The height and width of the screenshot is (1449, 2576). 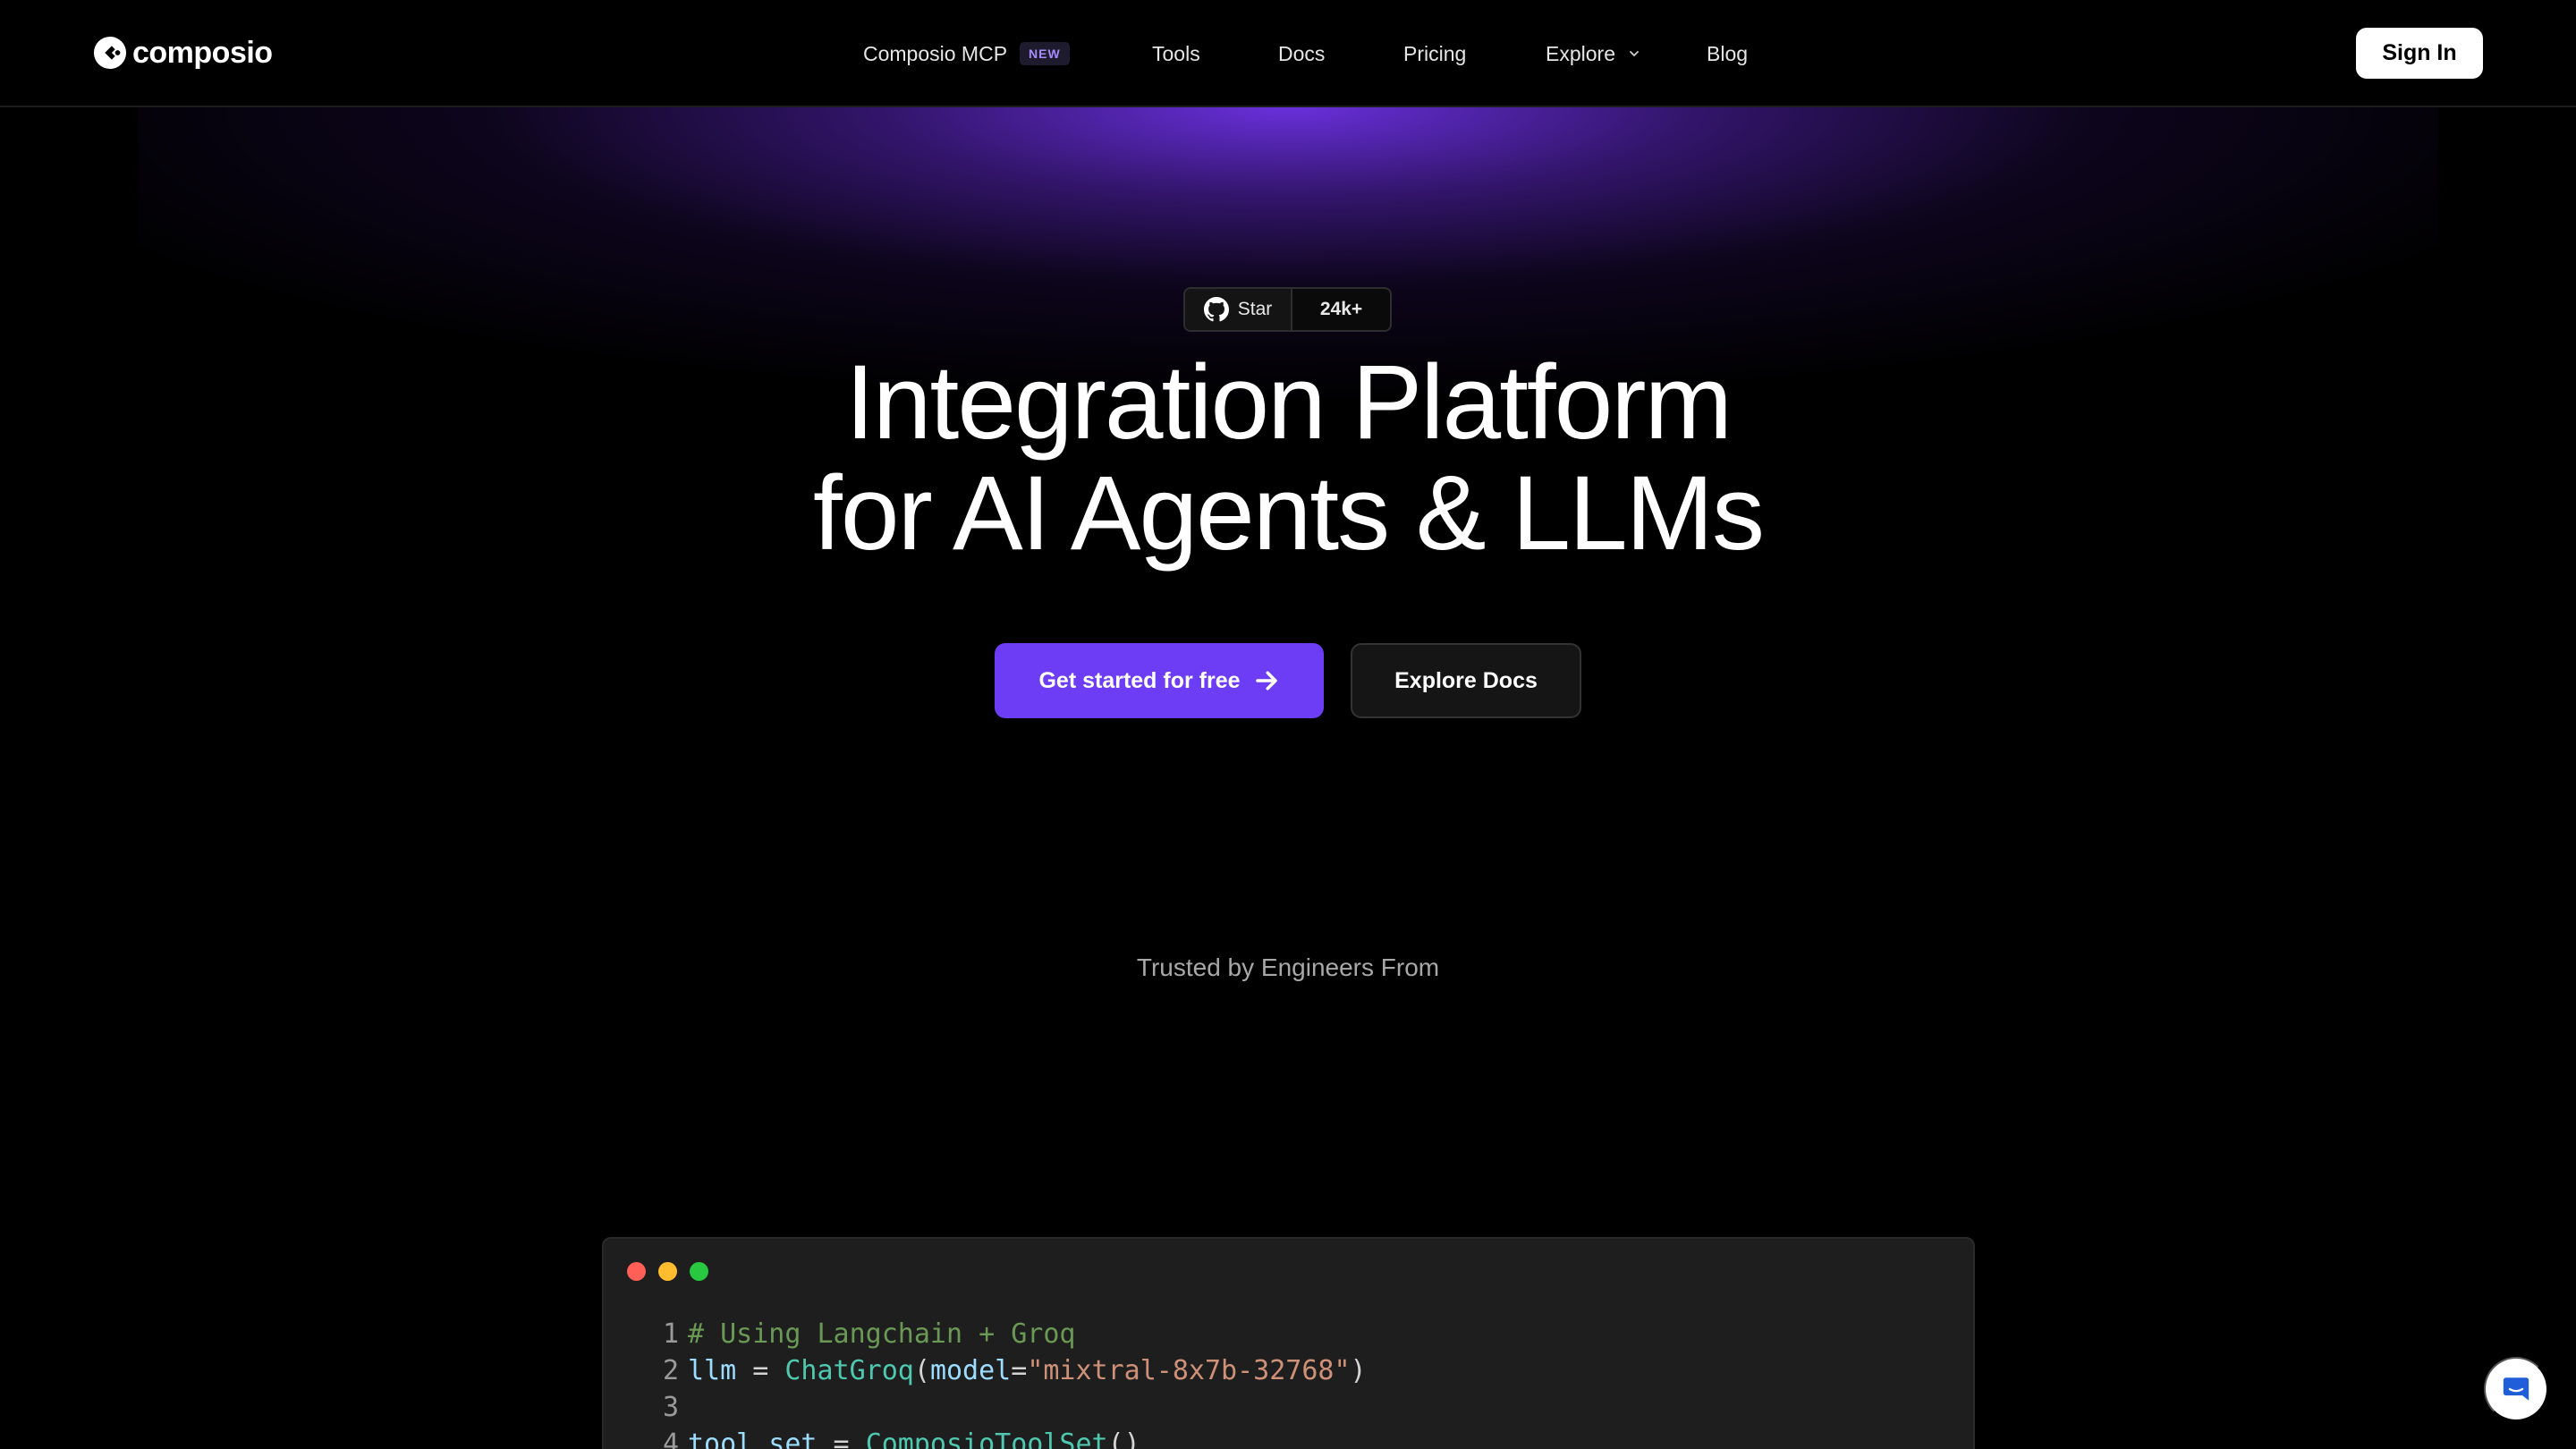 I want to click on code-line: 4 tool_set = ComposioToolSet(), so click(x=1007, y=1437).